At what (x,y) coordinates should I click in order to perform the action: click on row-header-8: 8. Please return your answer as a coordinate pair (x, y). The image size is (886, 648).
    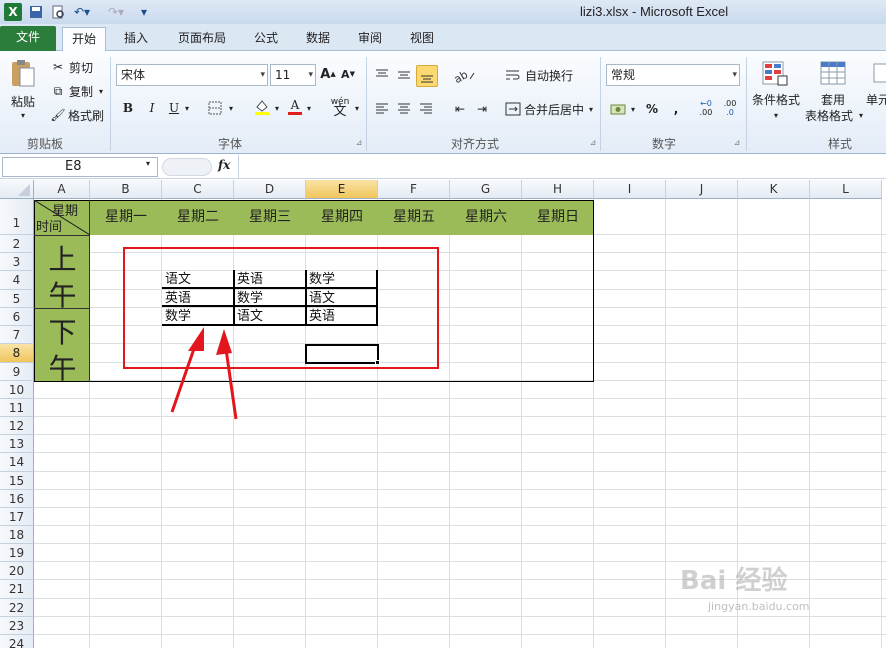
    Looking at the image, I should click on (17, 353).